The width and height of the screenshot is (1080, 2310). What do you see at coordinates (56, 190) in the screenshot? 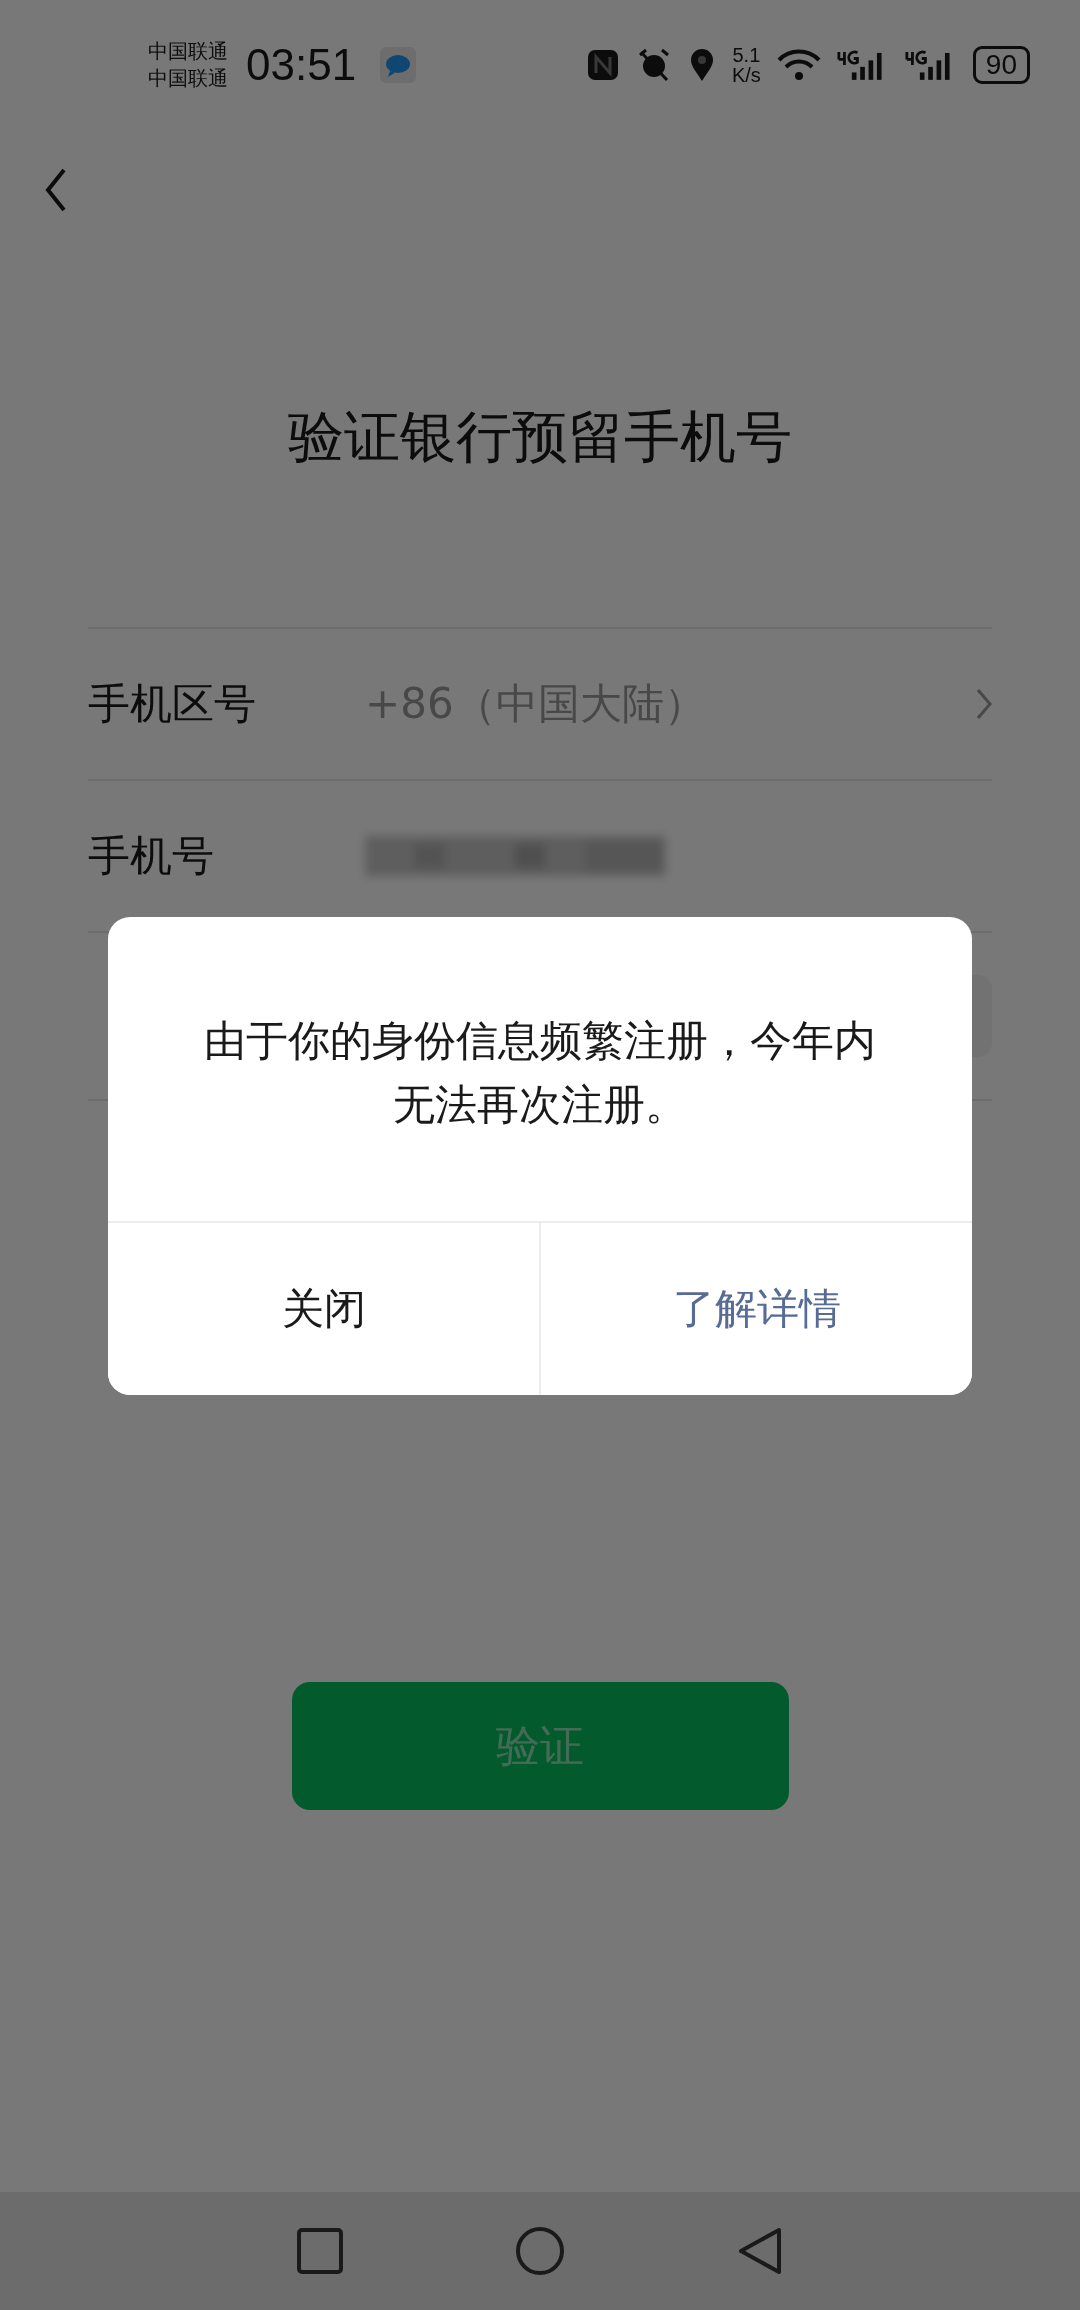
I see `back-icon` at bounding box center [56, 190].